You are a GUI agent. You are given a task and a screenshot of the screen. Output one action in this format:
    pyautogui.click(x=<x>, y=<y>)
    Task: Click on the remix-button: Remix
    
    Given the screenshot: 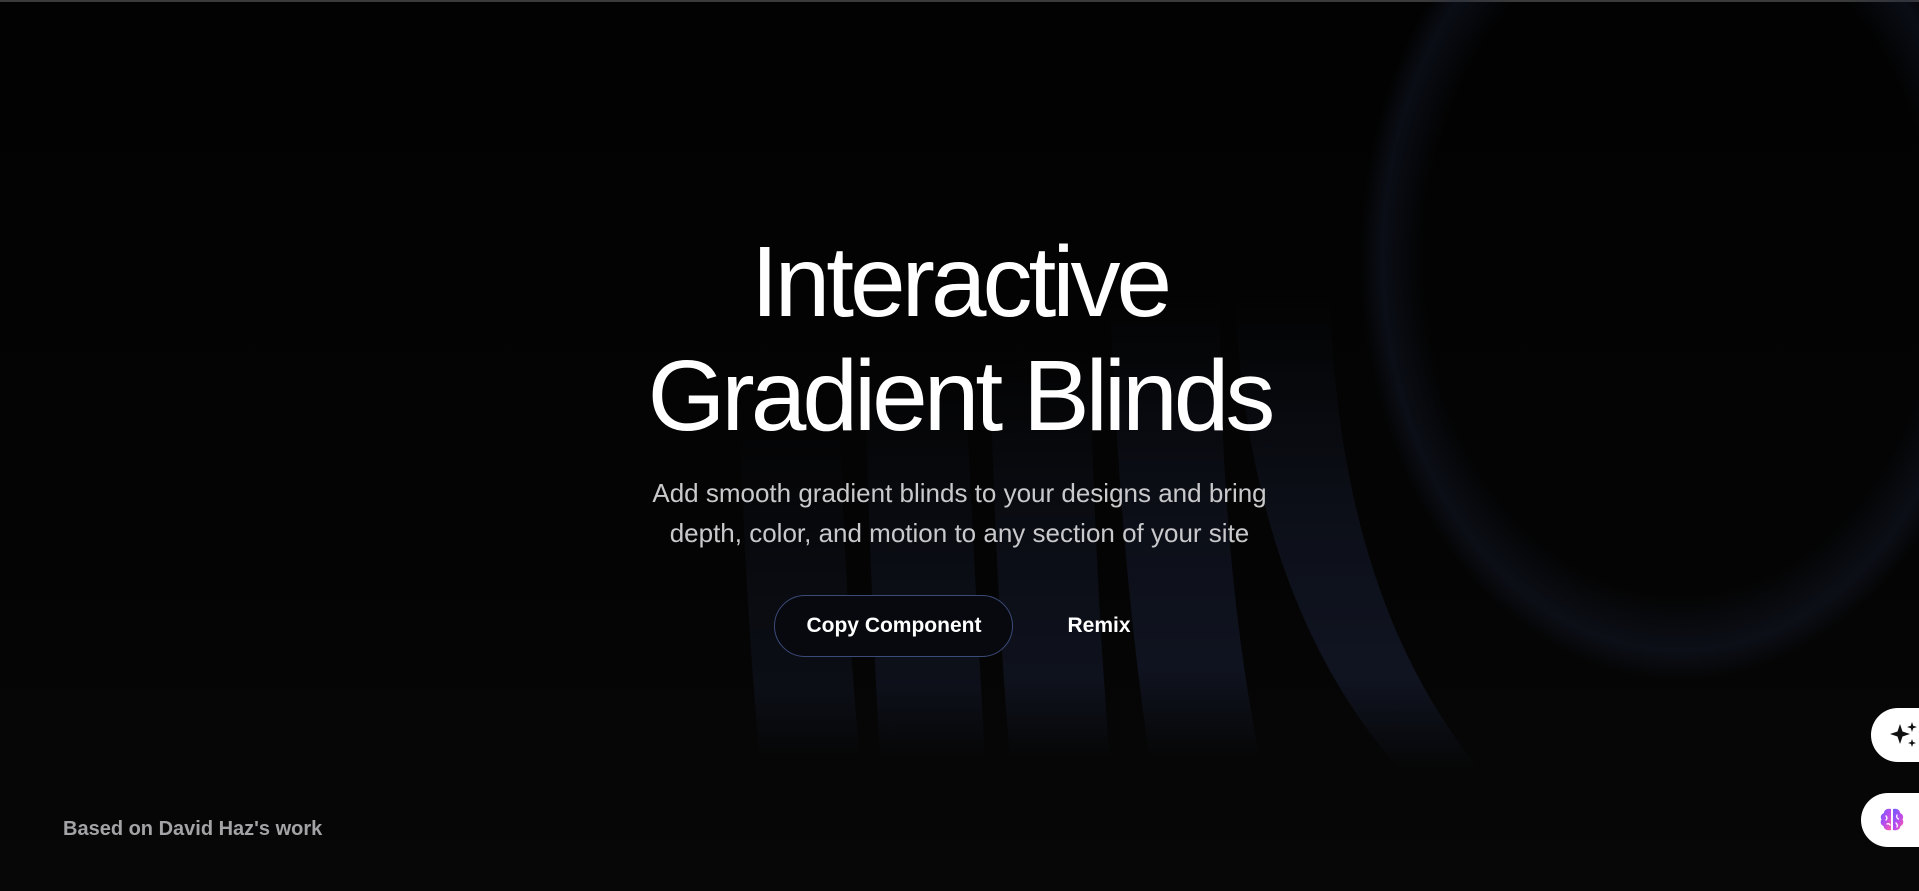 What is the action you would take?
    pyautogui.click(x=1098, y=626)
    